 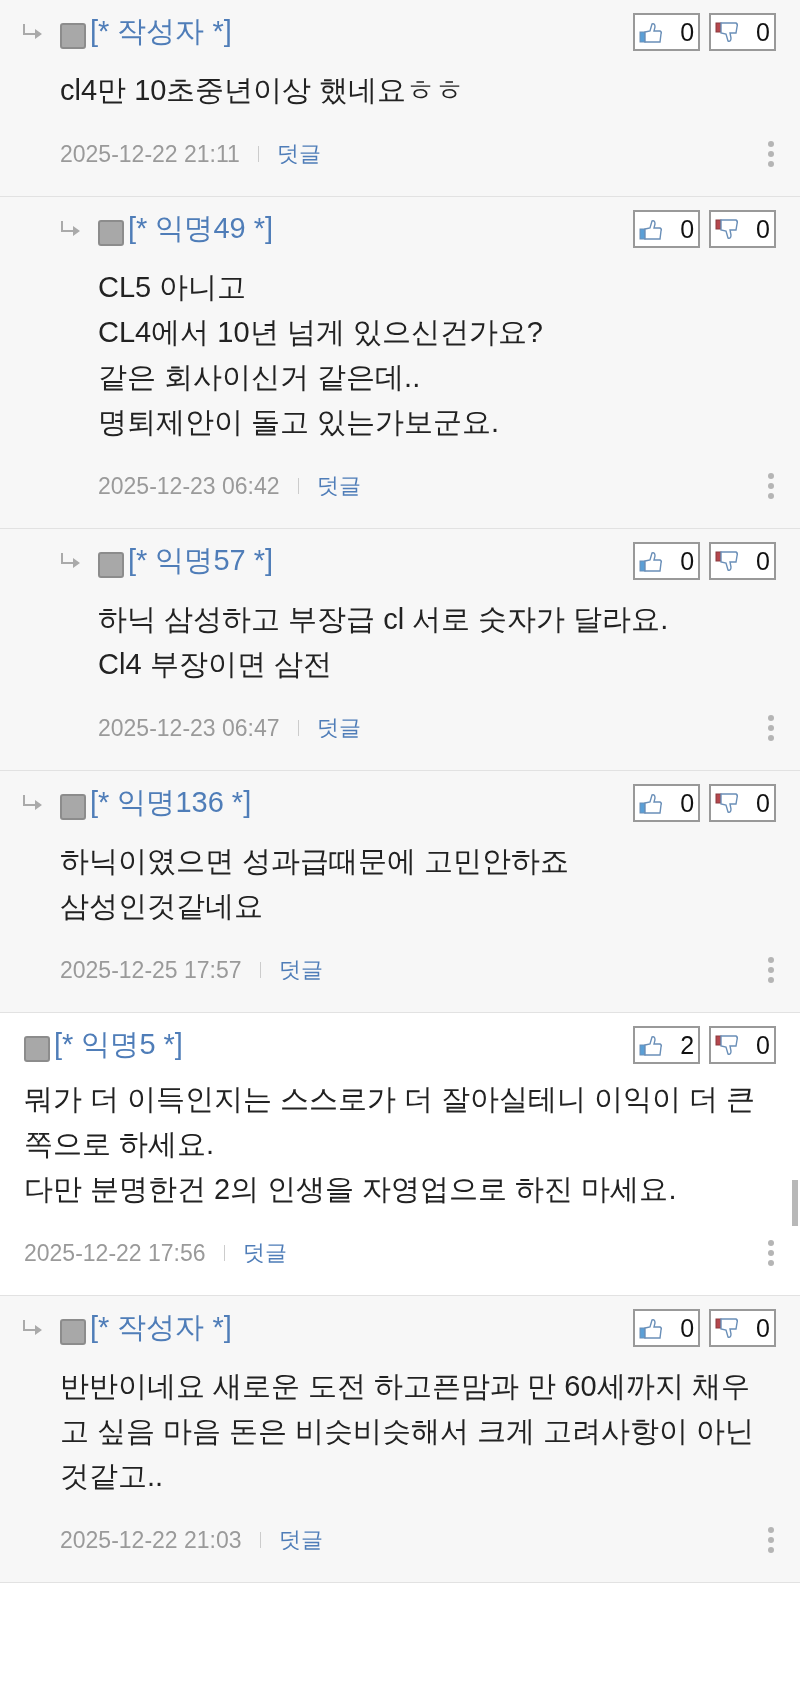 I want to click on comment-text: 하닉 삼성하고 부장급 cl 서로 숫자가 달라요. Cl4 부장이면 삼전, so click(x=383, y=642).